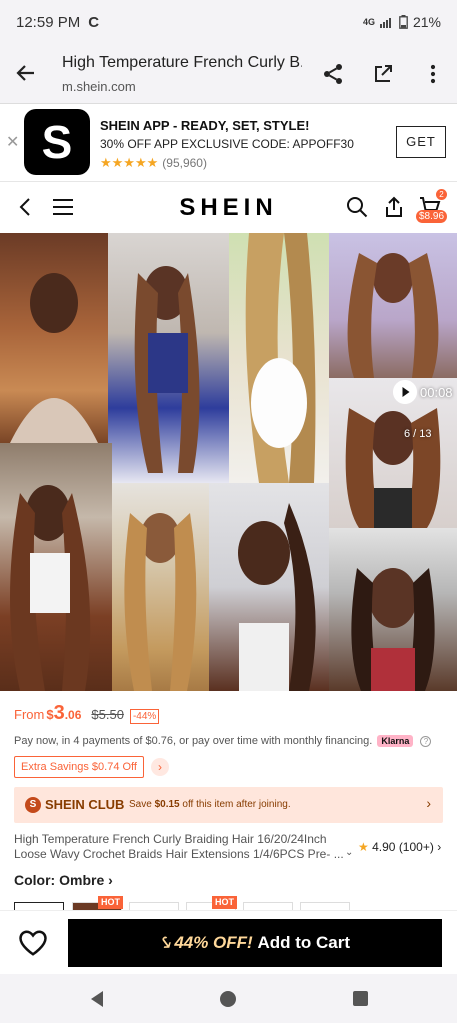  What do you see at coordinates (426, 22) in the screenshot?
I see `battery-percent: 21%` at bounding box center [426, 22].